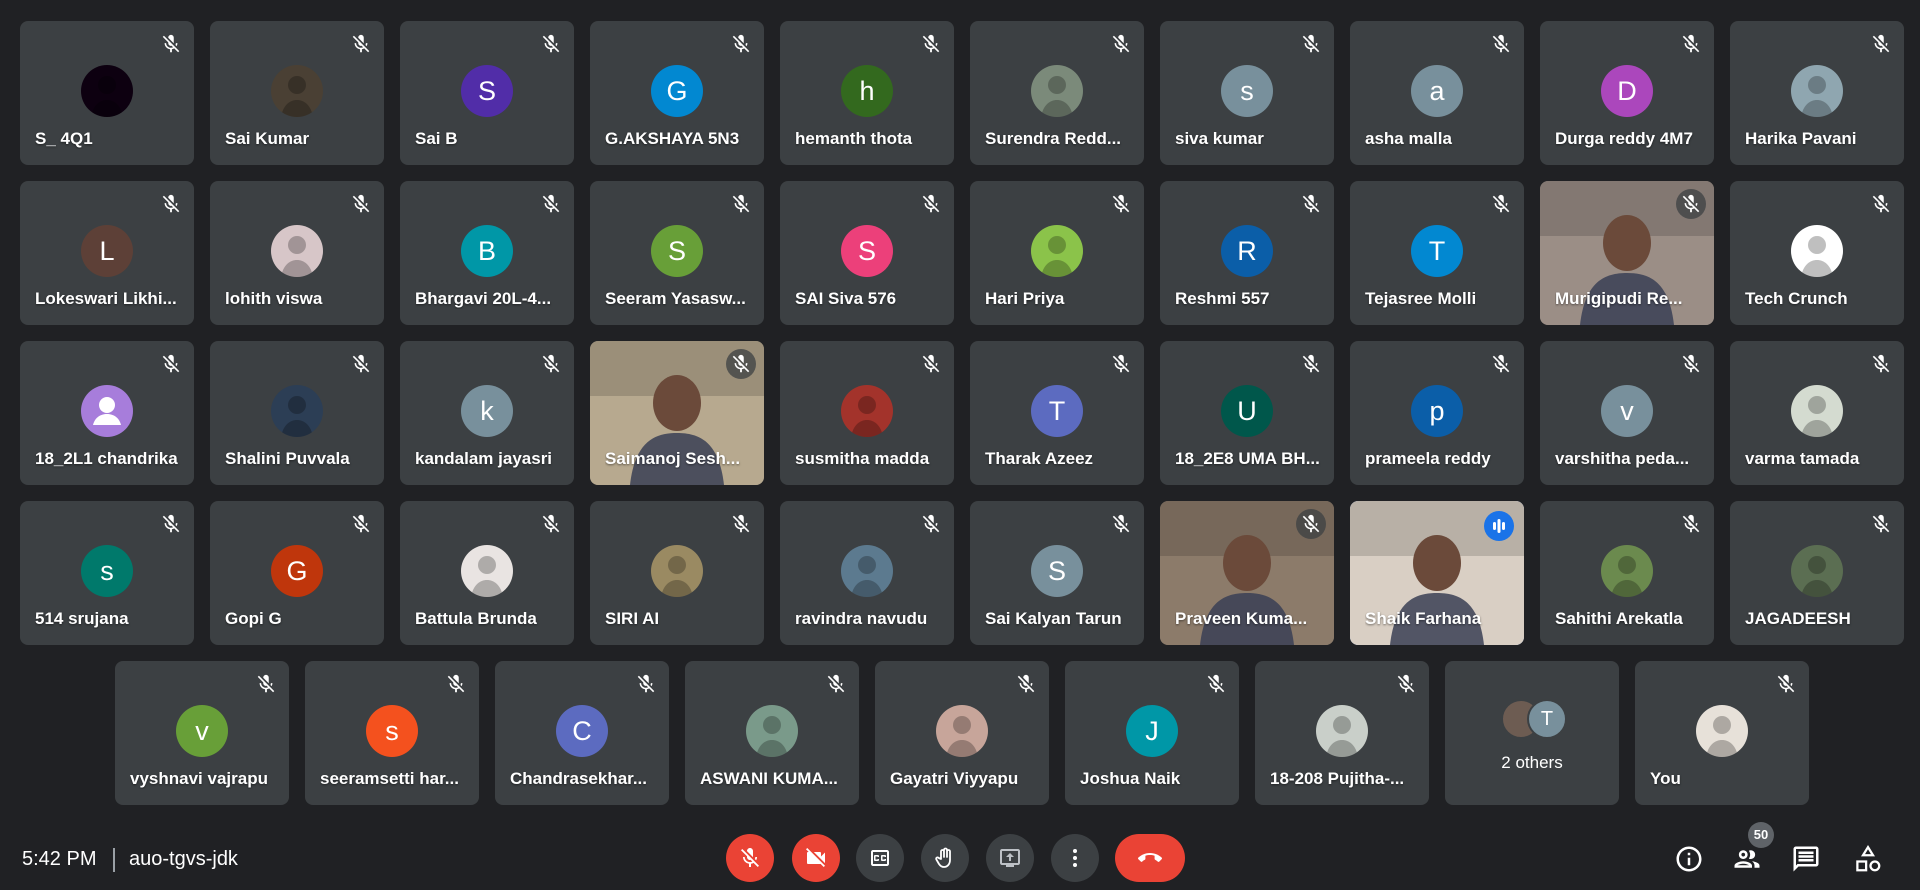 The width and height of the screenshot is (1920, 890). I want to click on camera-off-button, so click(816, 858).